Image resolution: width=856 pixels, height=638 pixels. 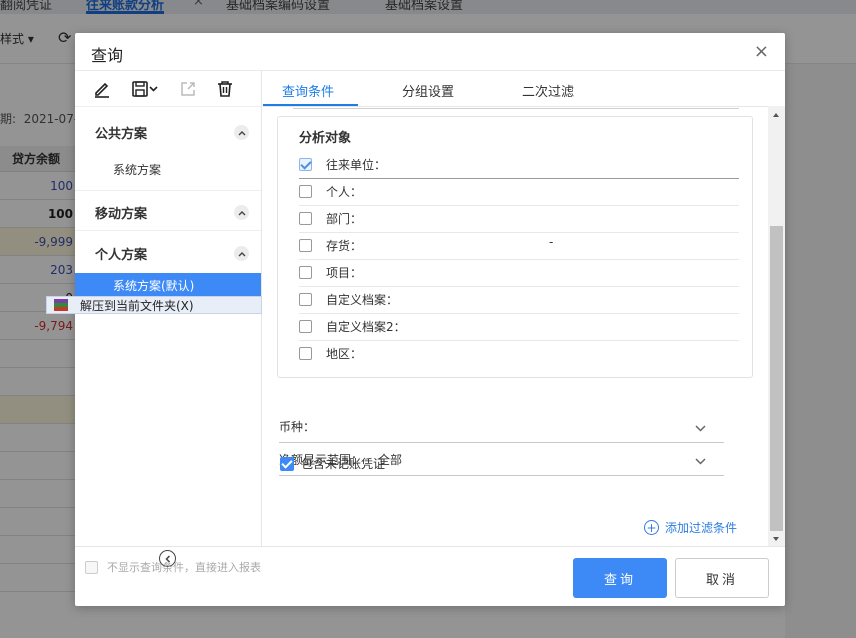 I want to click on extract-here-label: 解压到当前文件夹(X), so click(x=137, y=305).